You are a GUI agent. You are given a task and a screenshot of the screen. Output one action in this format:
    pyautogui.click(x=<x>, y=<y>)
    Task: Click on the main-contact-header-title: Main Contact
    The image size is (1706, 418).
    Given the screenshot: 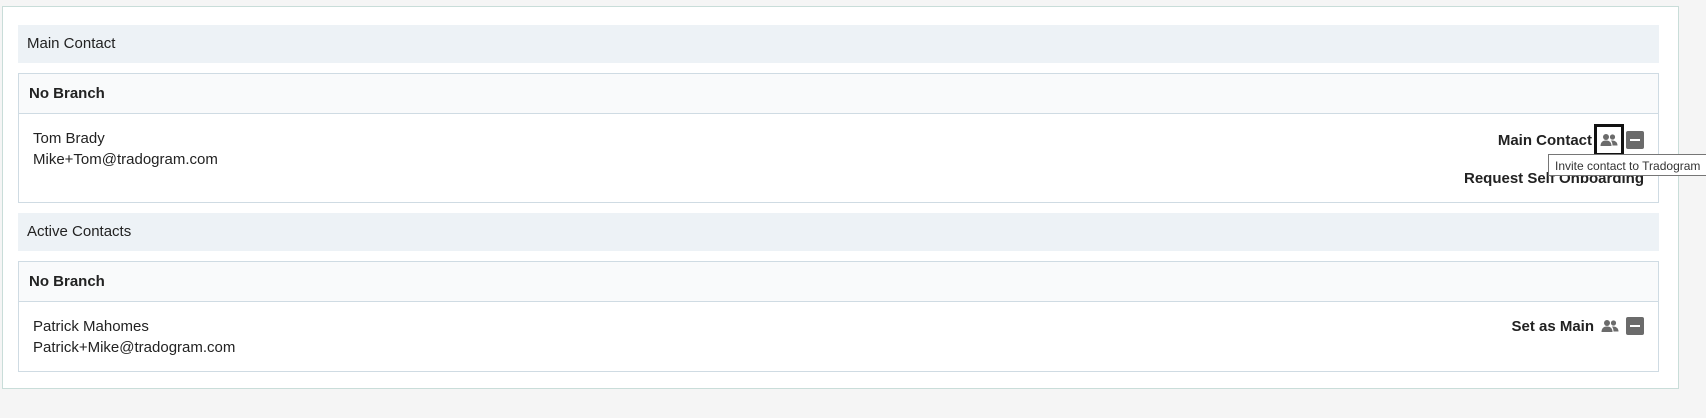 What is the action you would take?
    pyautogui.click(x=71, y=43)
    